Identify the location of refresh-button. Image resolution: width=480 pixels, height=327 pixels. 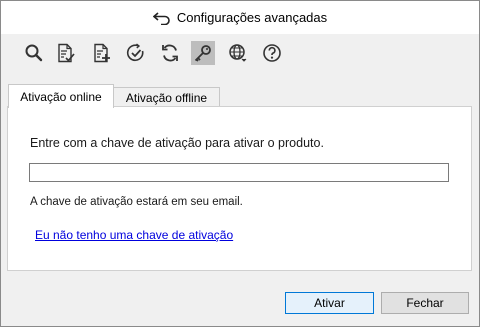
(170, 53).